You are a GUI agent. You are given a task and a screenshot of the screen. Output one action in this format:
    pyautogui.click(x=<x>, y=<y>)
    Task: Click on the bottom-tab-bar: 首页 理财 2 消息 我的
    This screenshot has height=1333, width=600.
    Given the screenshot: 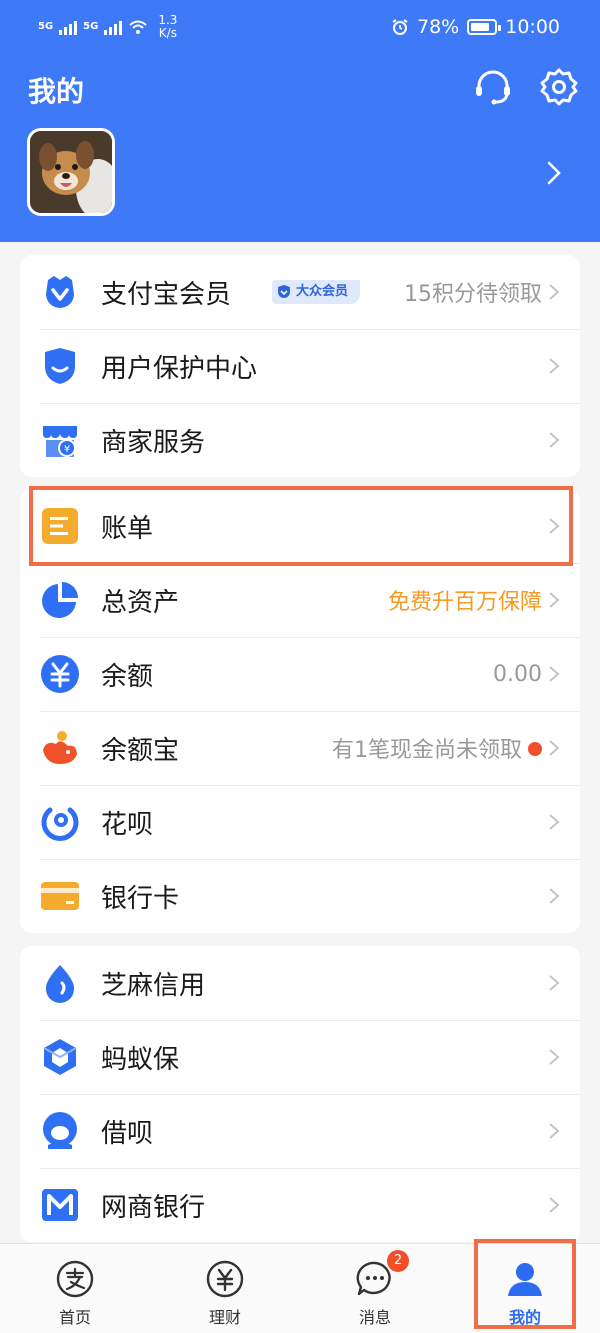 What is the action you would take?
    pyautogui.click(x=300, y=1288)
    